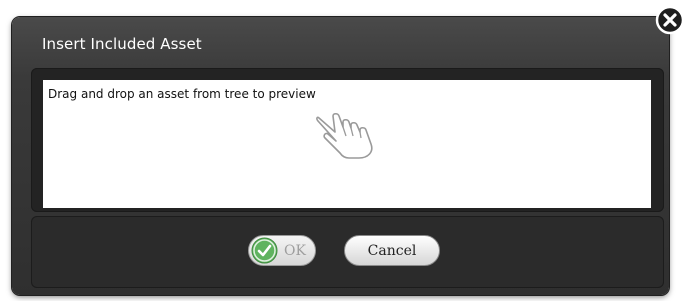 The image size is (683, 301). What do you see at coordinates (669, 20) in the screenshot?
I see `close-icon` at bounding box center [669, 20].